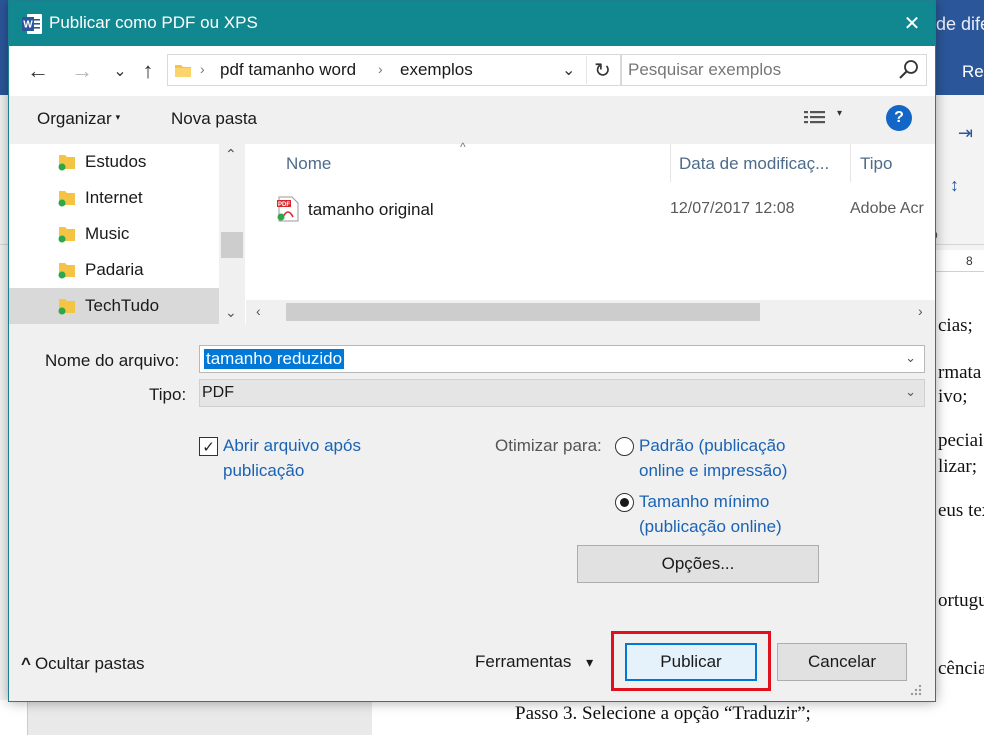 This screenshot has width=984, height=735. Describe the element at coordinates (887, 208) in the screenshot. I see `file-type: Adobe Acr` at that location.